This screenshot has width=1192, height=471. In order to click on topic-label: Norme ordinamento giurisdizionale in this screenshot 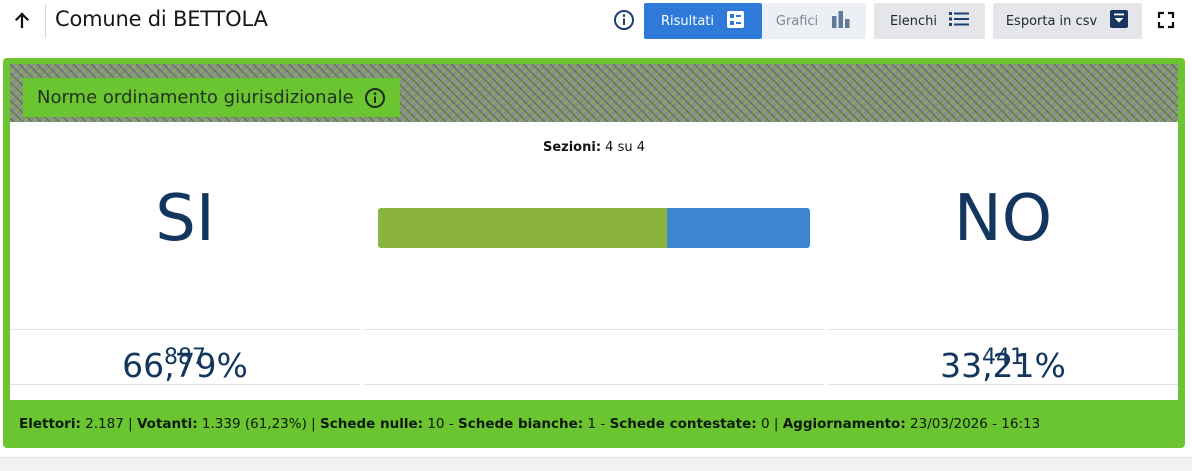, I will do `click(211, 97)`.